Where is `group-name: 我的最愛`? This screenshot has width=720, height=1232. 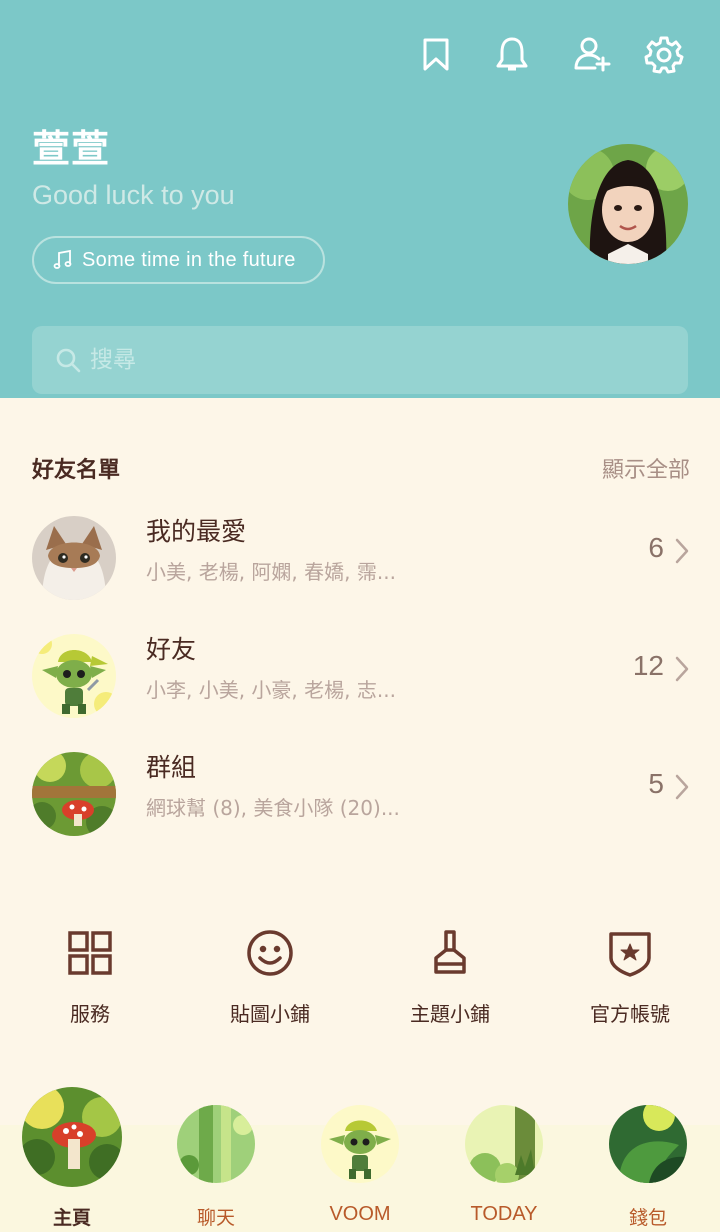
group-name: 我的最愛 is located at coordinates (196, 531).